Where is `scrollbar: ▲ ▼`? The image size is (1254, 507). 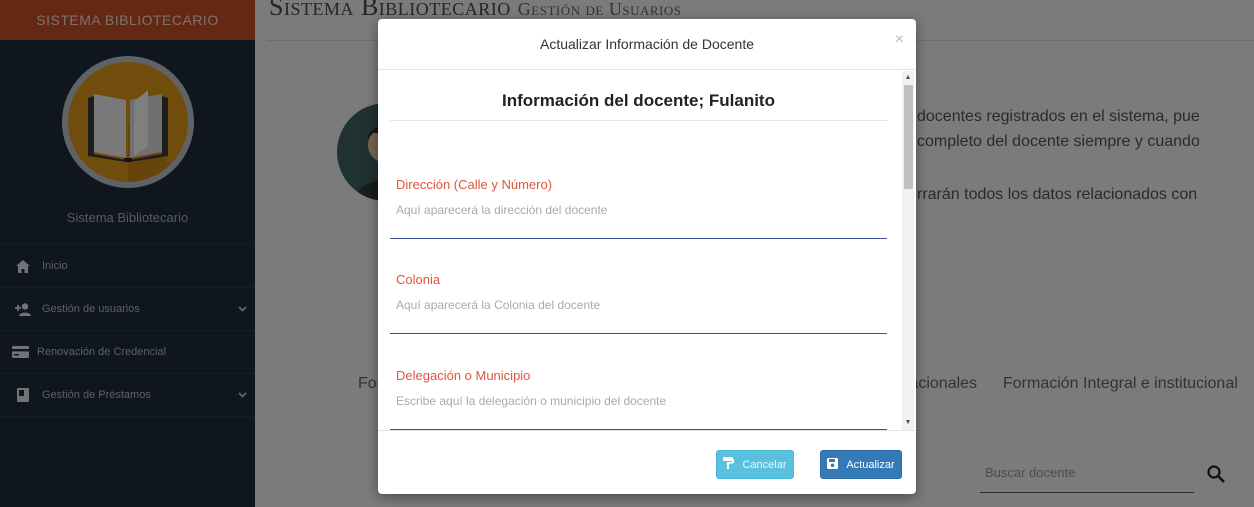 scrollbar: ▲ ▼ is located at coordinates (908, 250).